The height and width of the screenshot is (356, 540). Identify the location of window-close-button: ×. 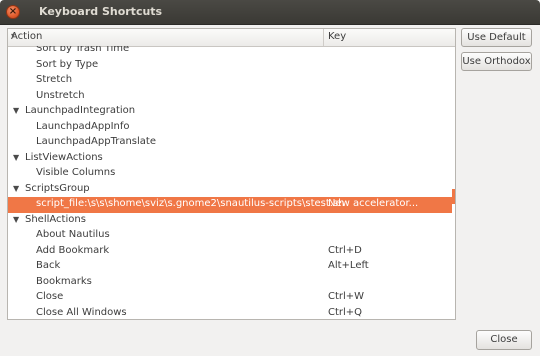
(13, 12).